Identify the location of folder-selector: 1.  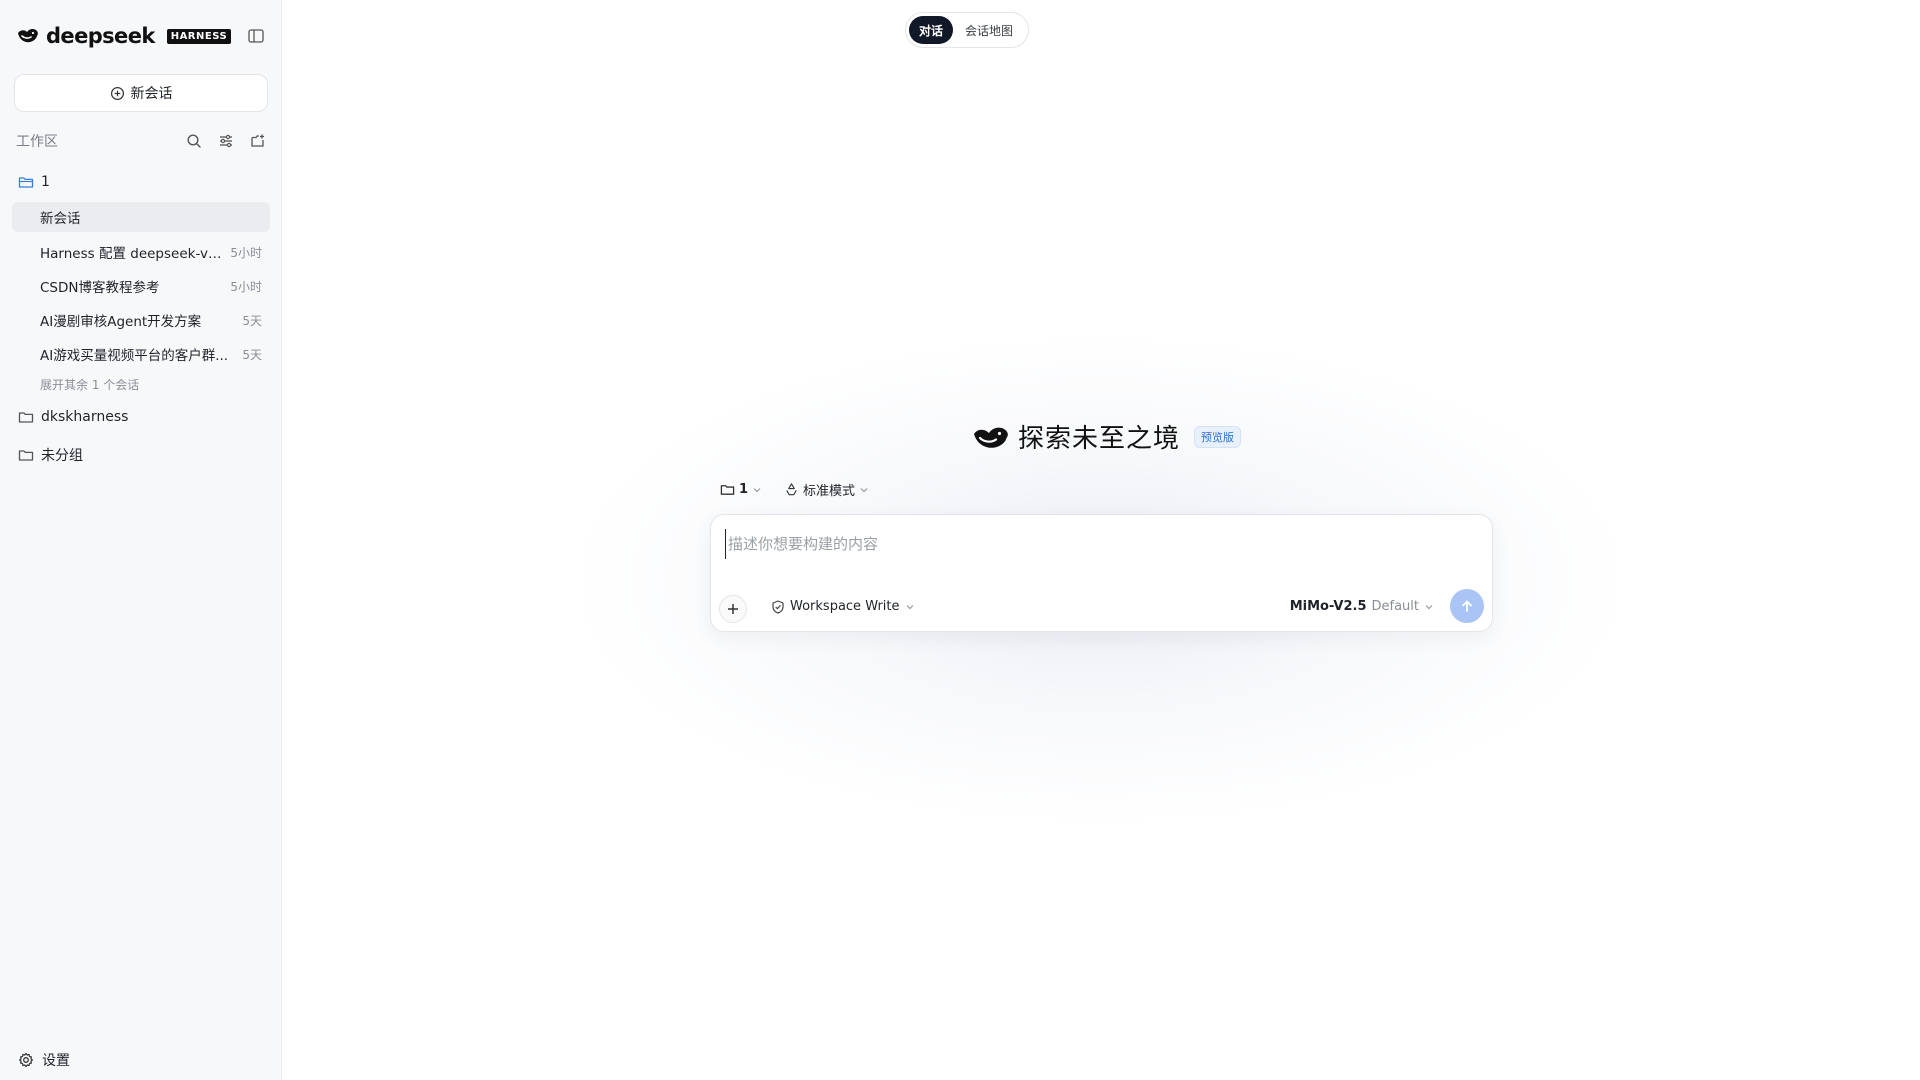
(741, 489).